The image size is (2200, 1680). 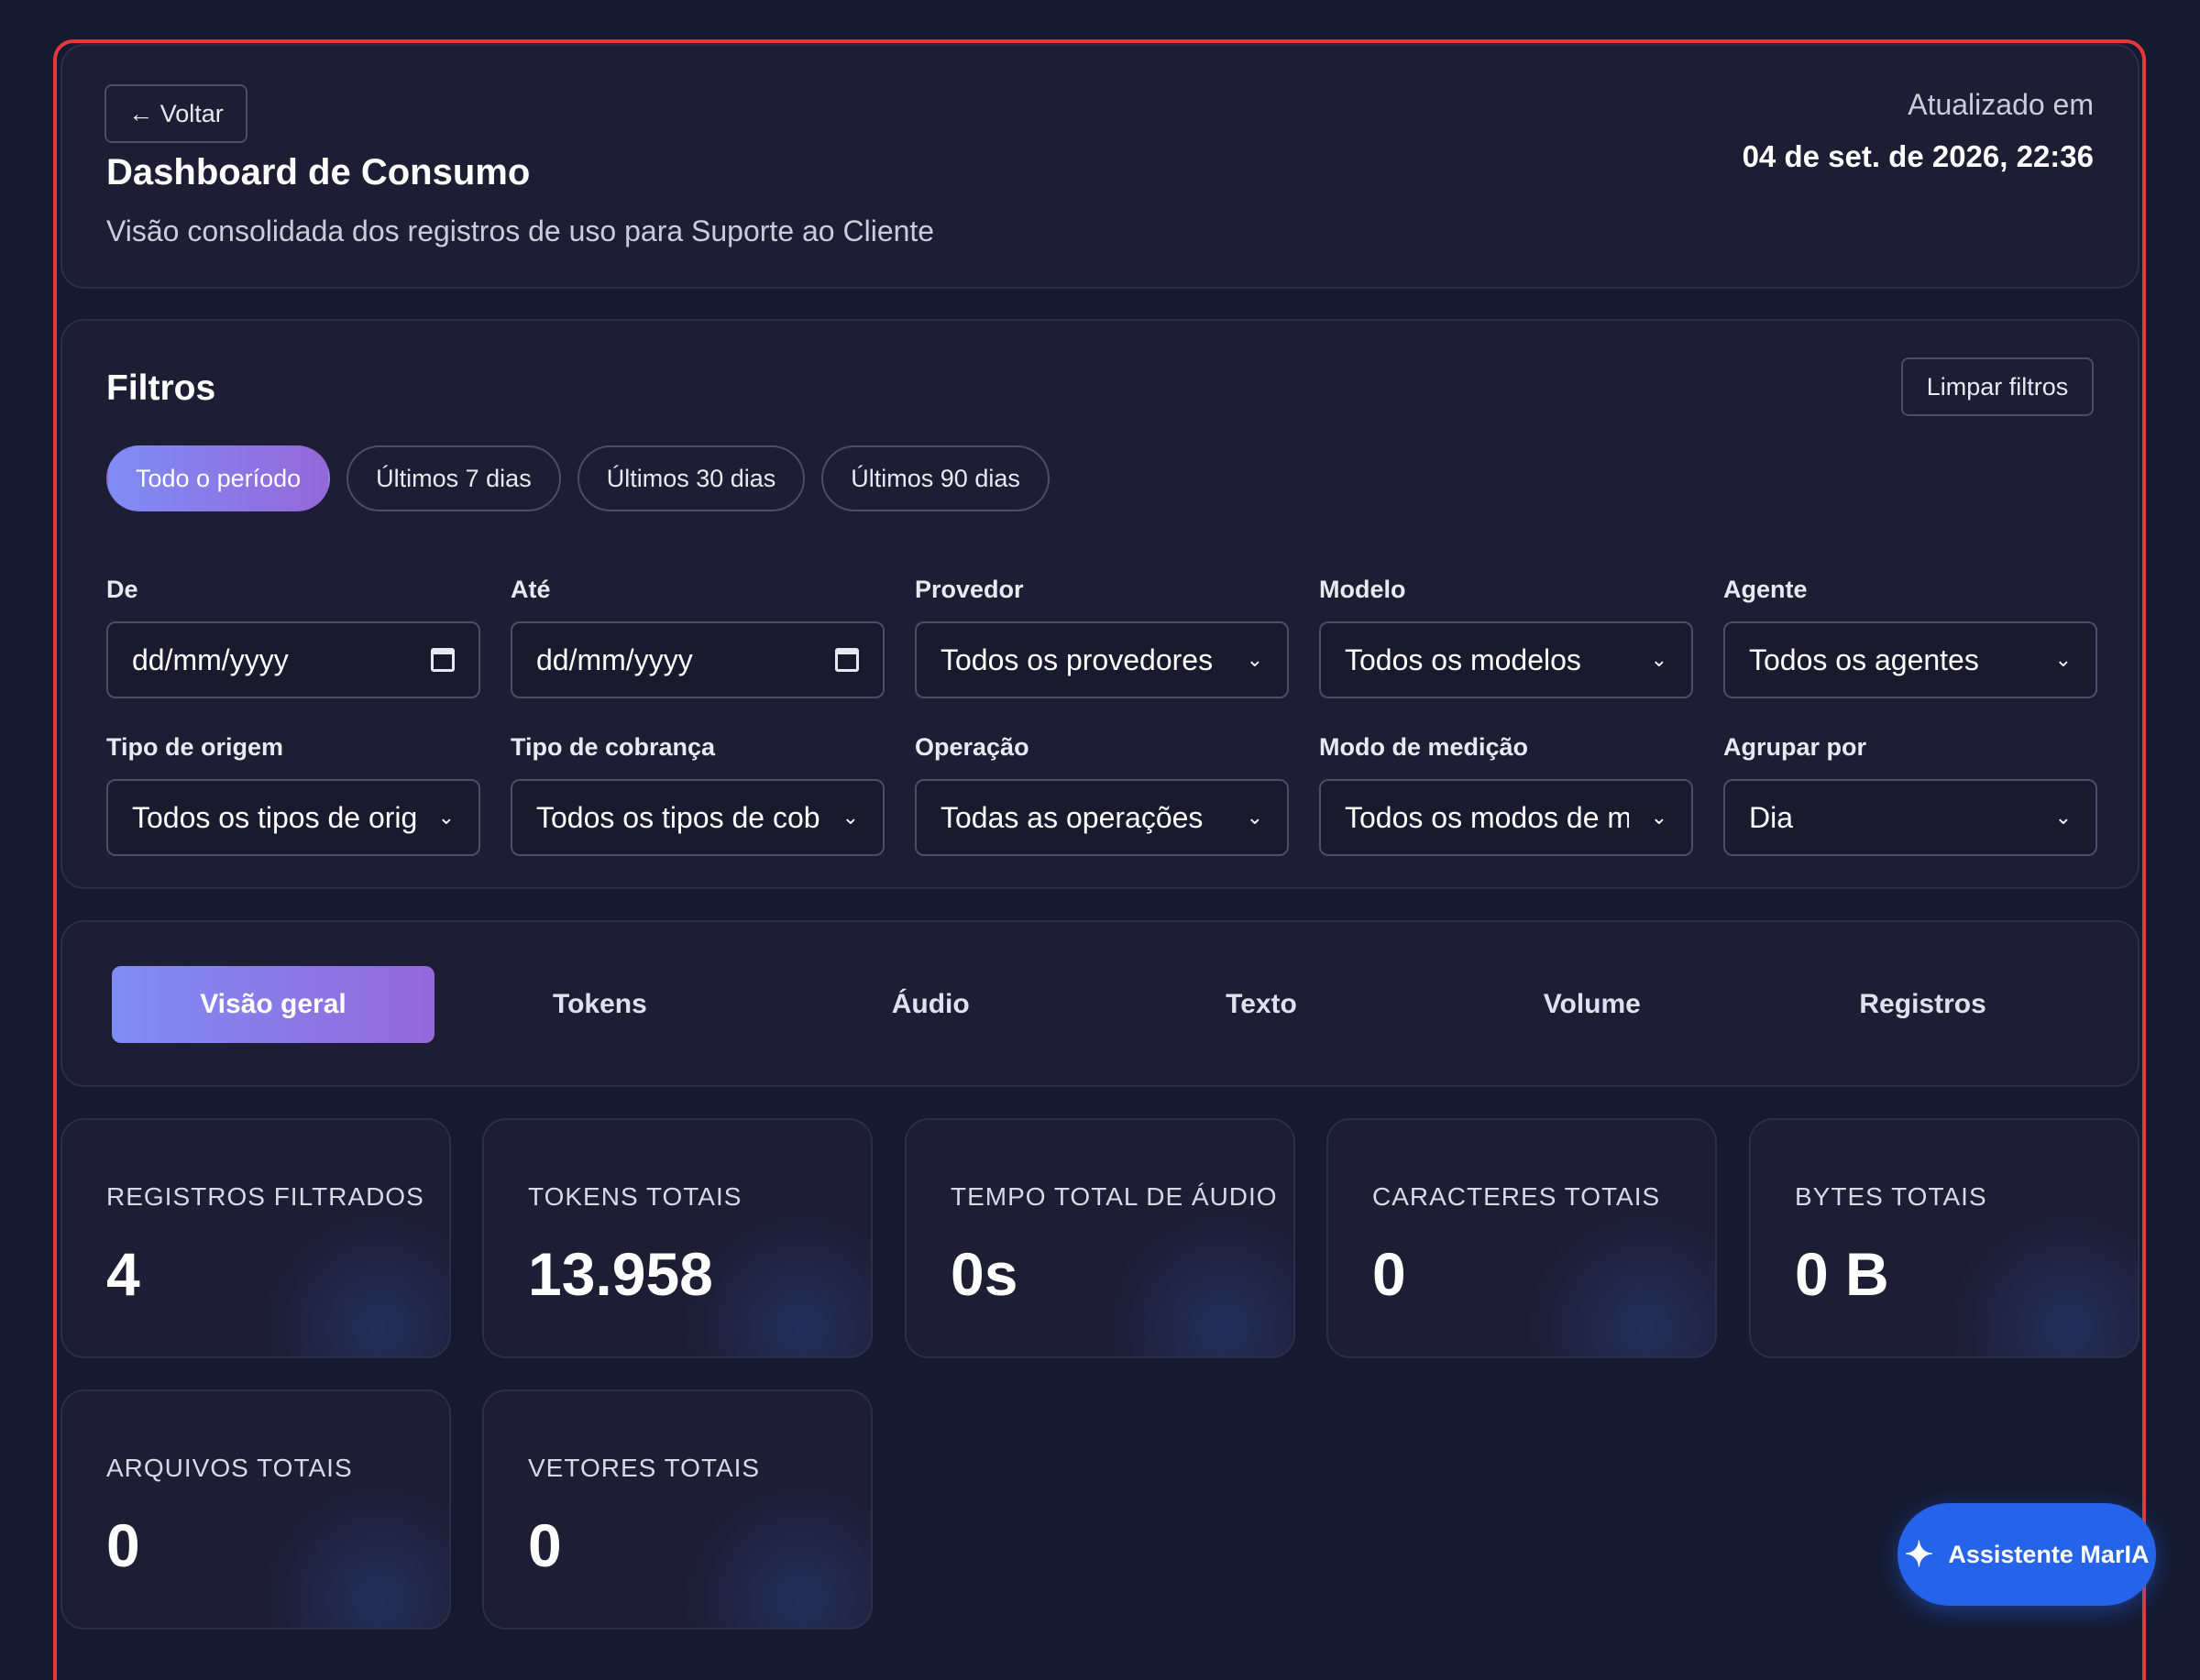 I want to click on back-button: ← Voltar, so click(x=176, y=113).